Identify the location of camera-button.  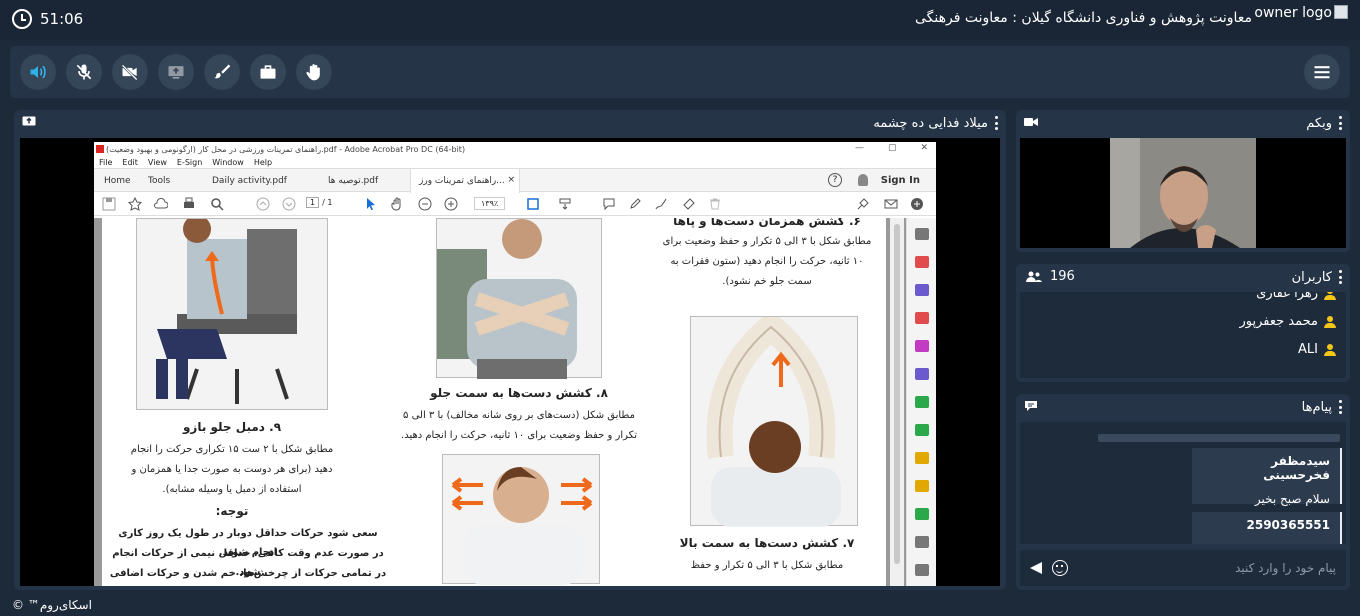
(130, 72).